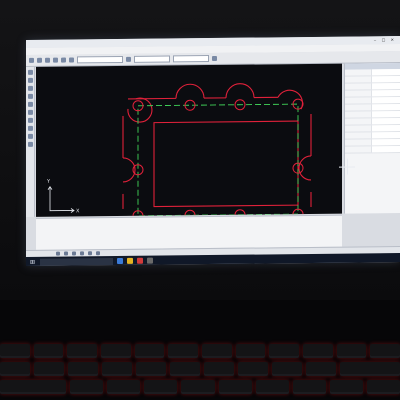 Image resolution: width=400 pixels, height=400 pixels. I want to click on draw-toolbar, so click(30, 141).